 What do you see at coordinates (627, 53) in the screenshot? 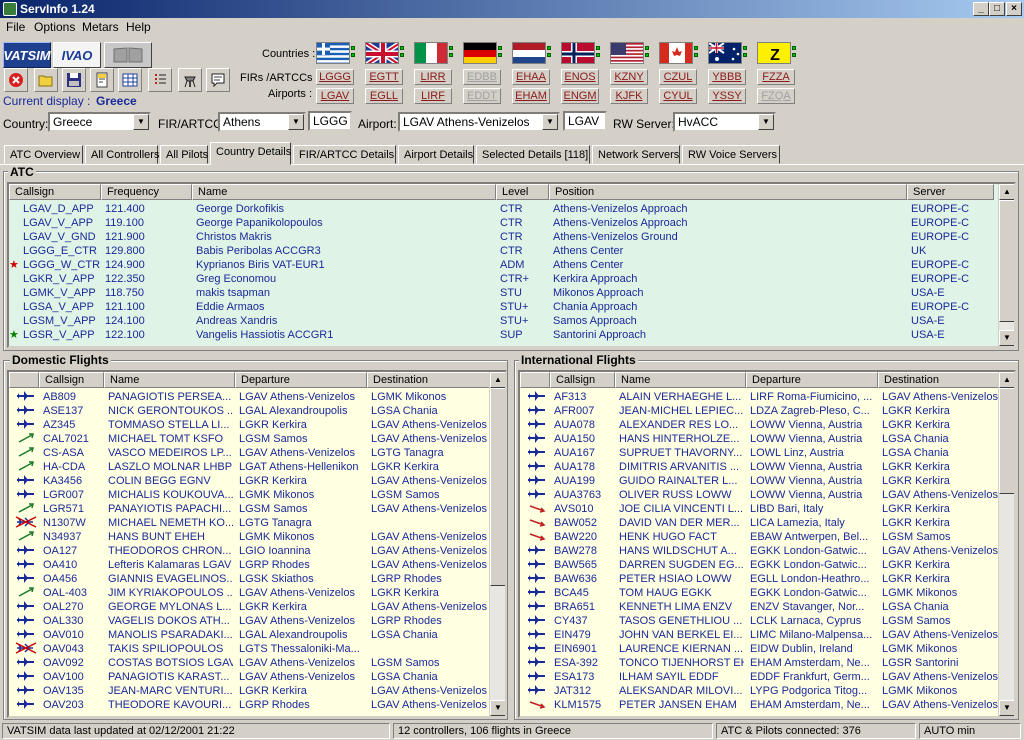
I see `flag-usa-icon` at bounding box center [627, 53].